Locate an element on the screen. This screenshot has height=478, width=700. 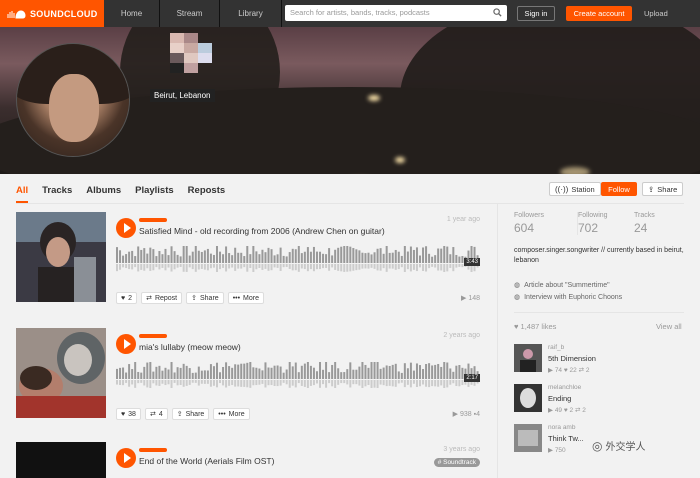
like-button: ♥ 38 is located at coordinates (128, 414).